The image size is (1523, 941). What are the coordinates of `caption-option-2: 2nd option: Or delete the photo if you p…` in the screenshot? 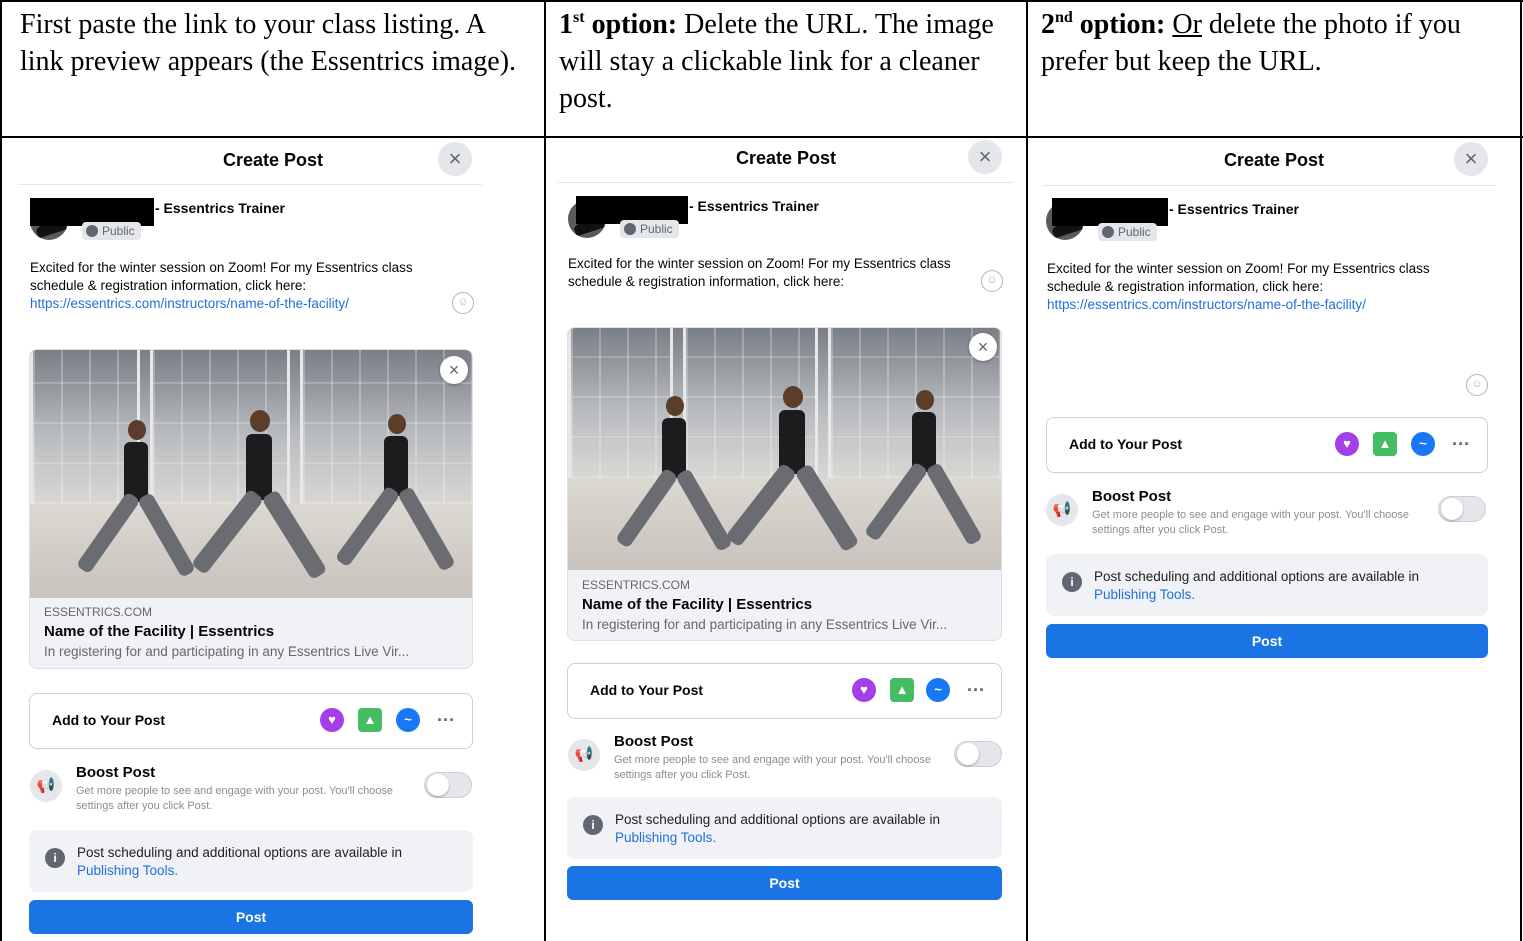 It's located at (1251, 43).